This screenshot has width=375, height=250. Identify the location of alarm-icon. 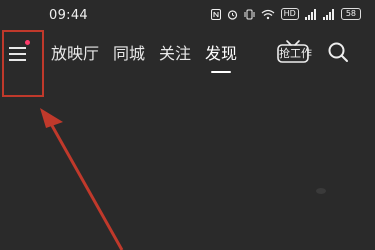
(232, 14).